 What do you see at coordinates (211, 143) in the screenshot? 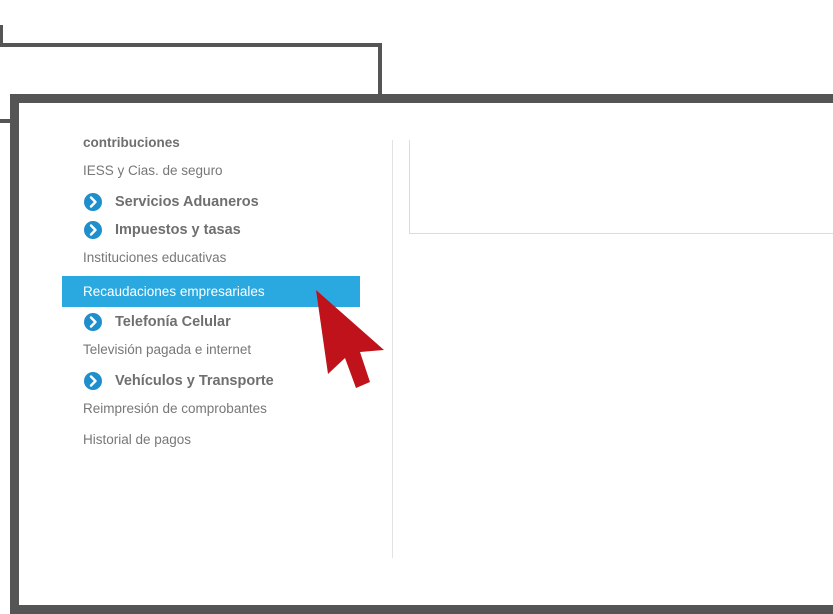
I see `sidebar-item-contribuciones: contribuciones` at bounding box center [211, 143].